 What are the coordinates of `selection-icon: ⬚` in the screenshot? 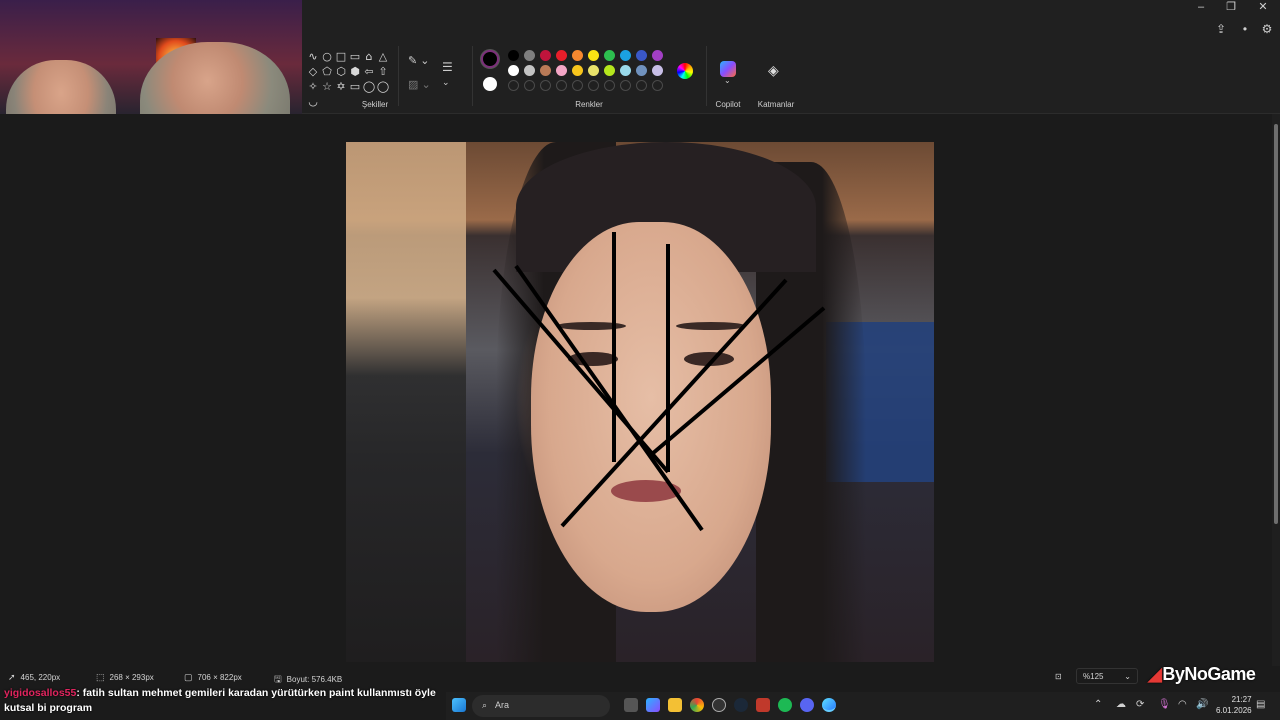 It's located at (100, 677).